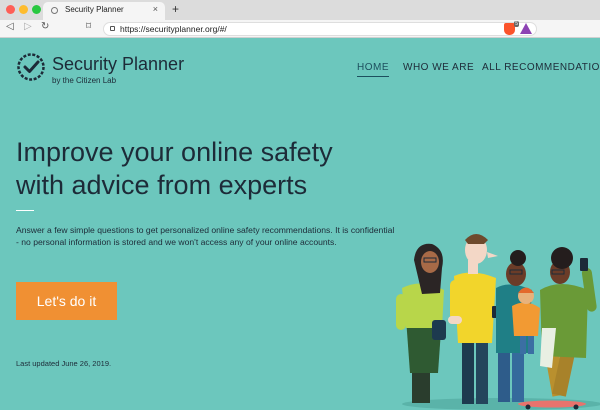  I want to click on headline-line-2: with advice from experts, so click(162, 185).